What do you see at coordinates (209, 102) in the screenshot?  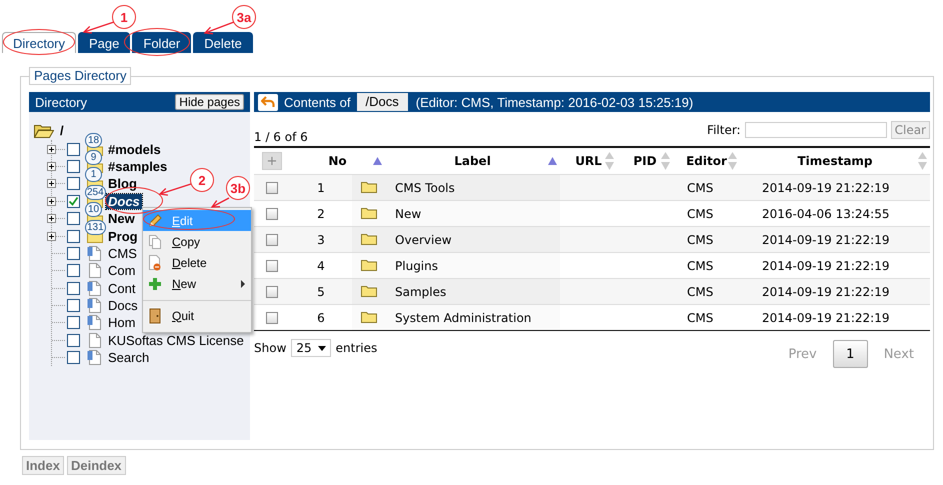 I see `hide-pages-button: Hide pages` at bounding box center [209, 102].